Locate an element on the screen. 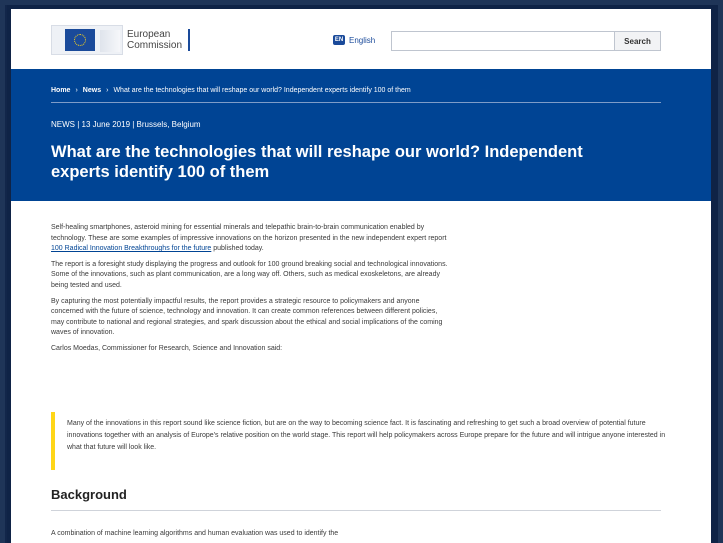  search-input is located at coordinates (503, 41).